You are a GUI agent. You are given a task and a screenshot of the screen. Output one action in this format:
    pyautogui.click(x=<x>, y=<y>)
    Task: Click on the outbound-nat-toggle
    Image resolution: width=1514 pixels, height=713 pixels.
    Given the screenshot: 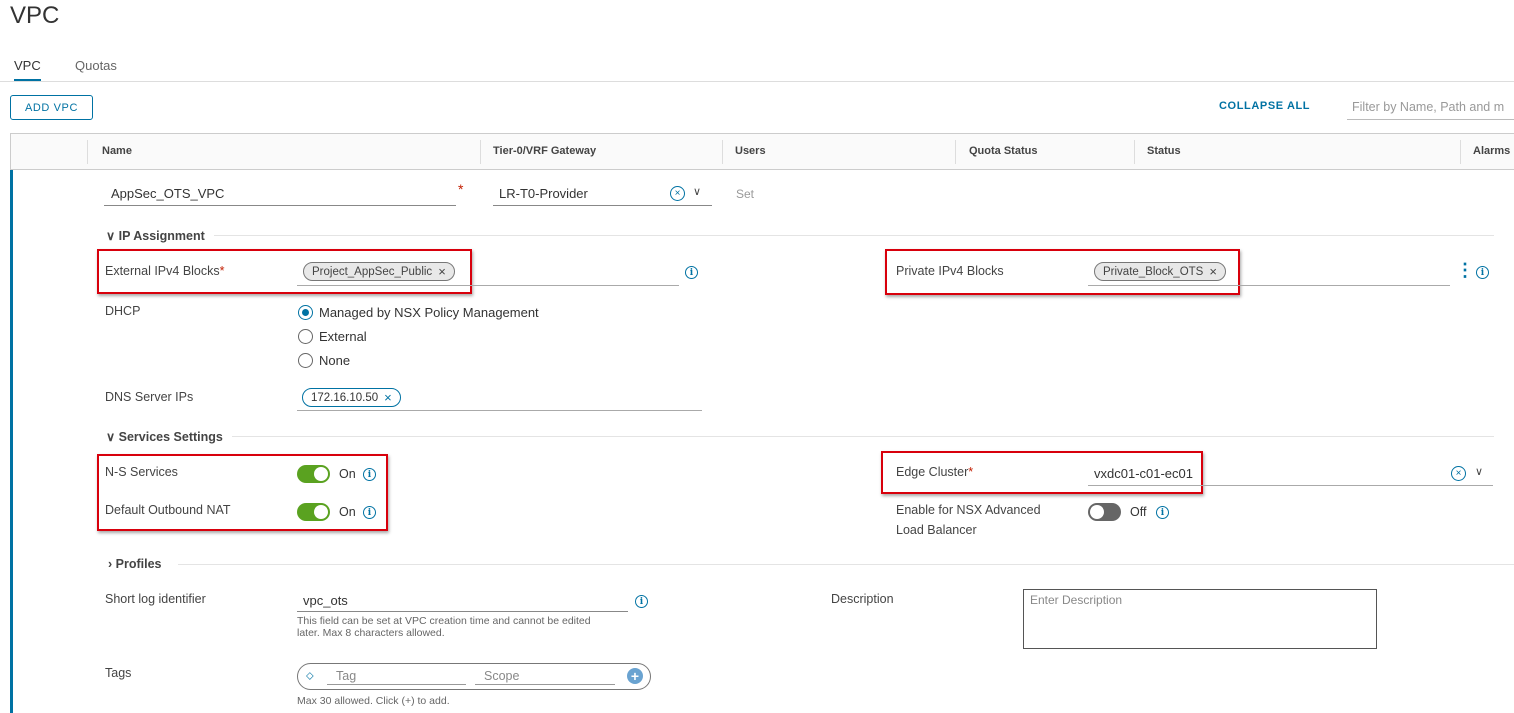 What is the action you would take?
    pyautogui.click(x=313, y=512)
    